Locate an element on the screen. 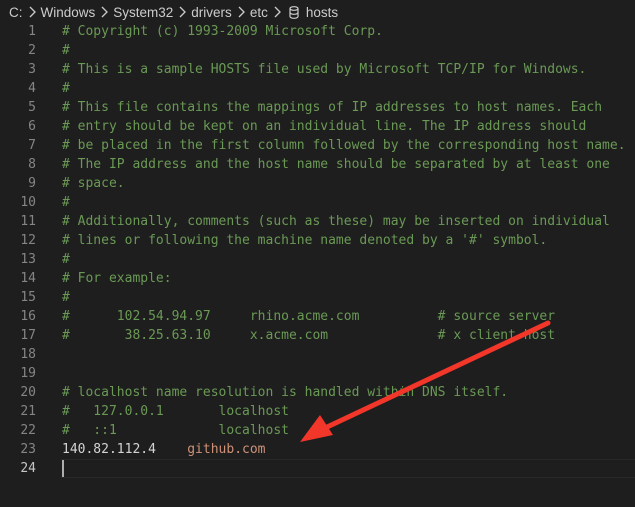 This screenshot has width=635, height=507. code-line: 13 # is located at coordinates (317, 259).